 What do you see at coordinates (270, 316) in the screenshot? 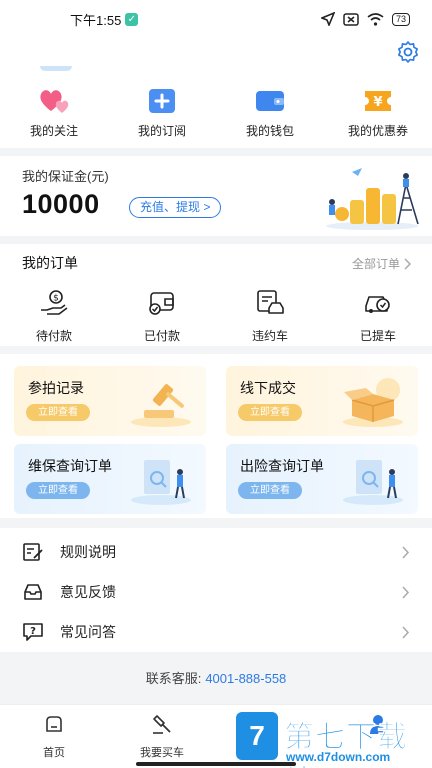
I see `order-defaulted: 违约车` at bounding box center [270, 316].